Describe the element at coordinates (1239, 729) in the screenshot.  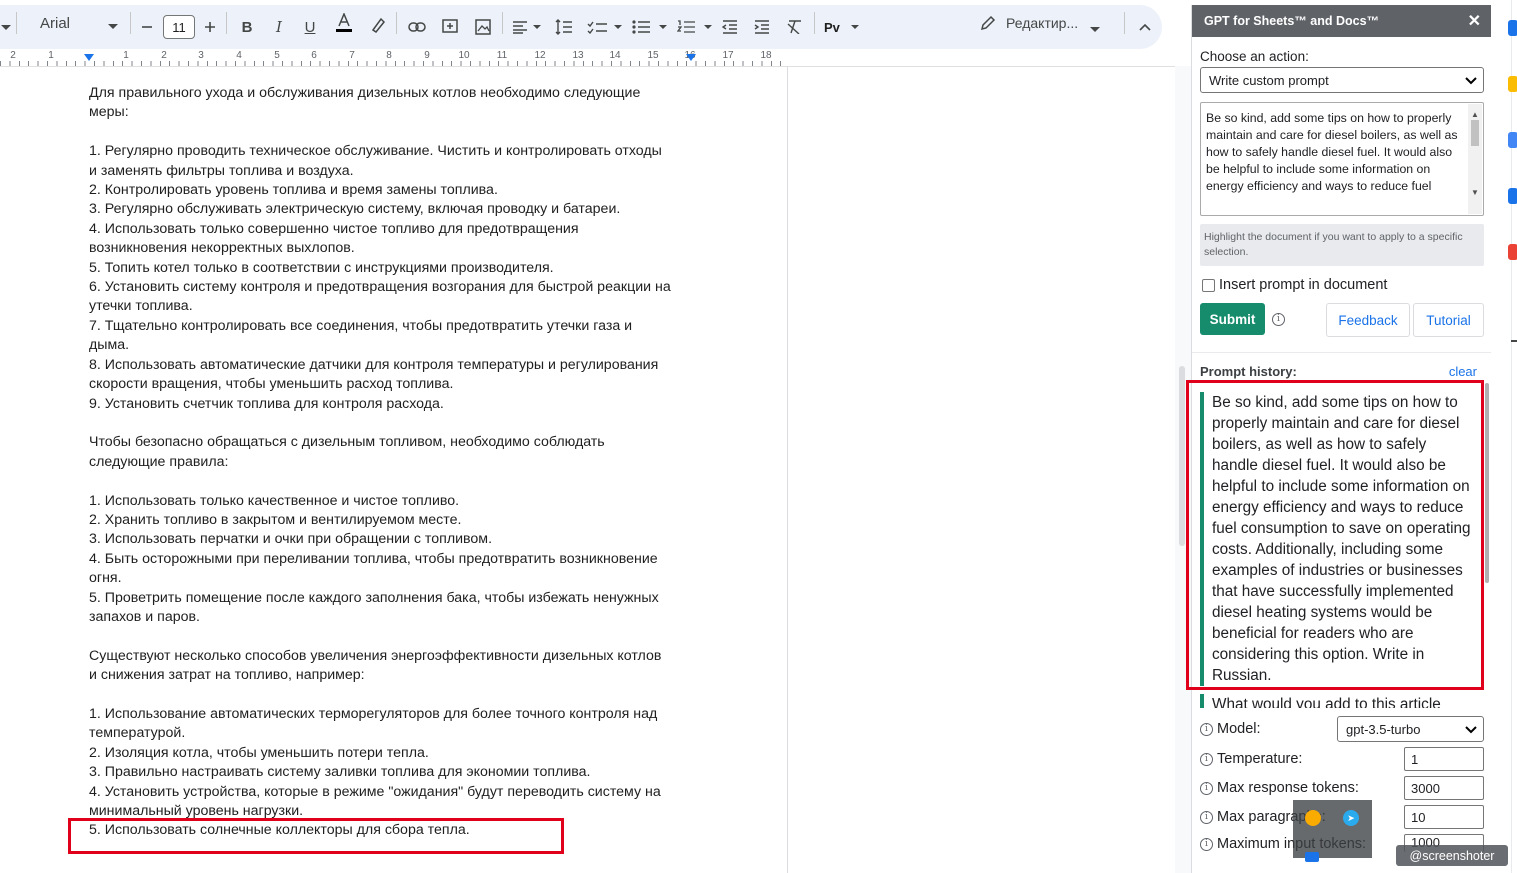
I see `model-label: Model:` at that location.